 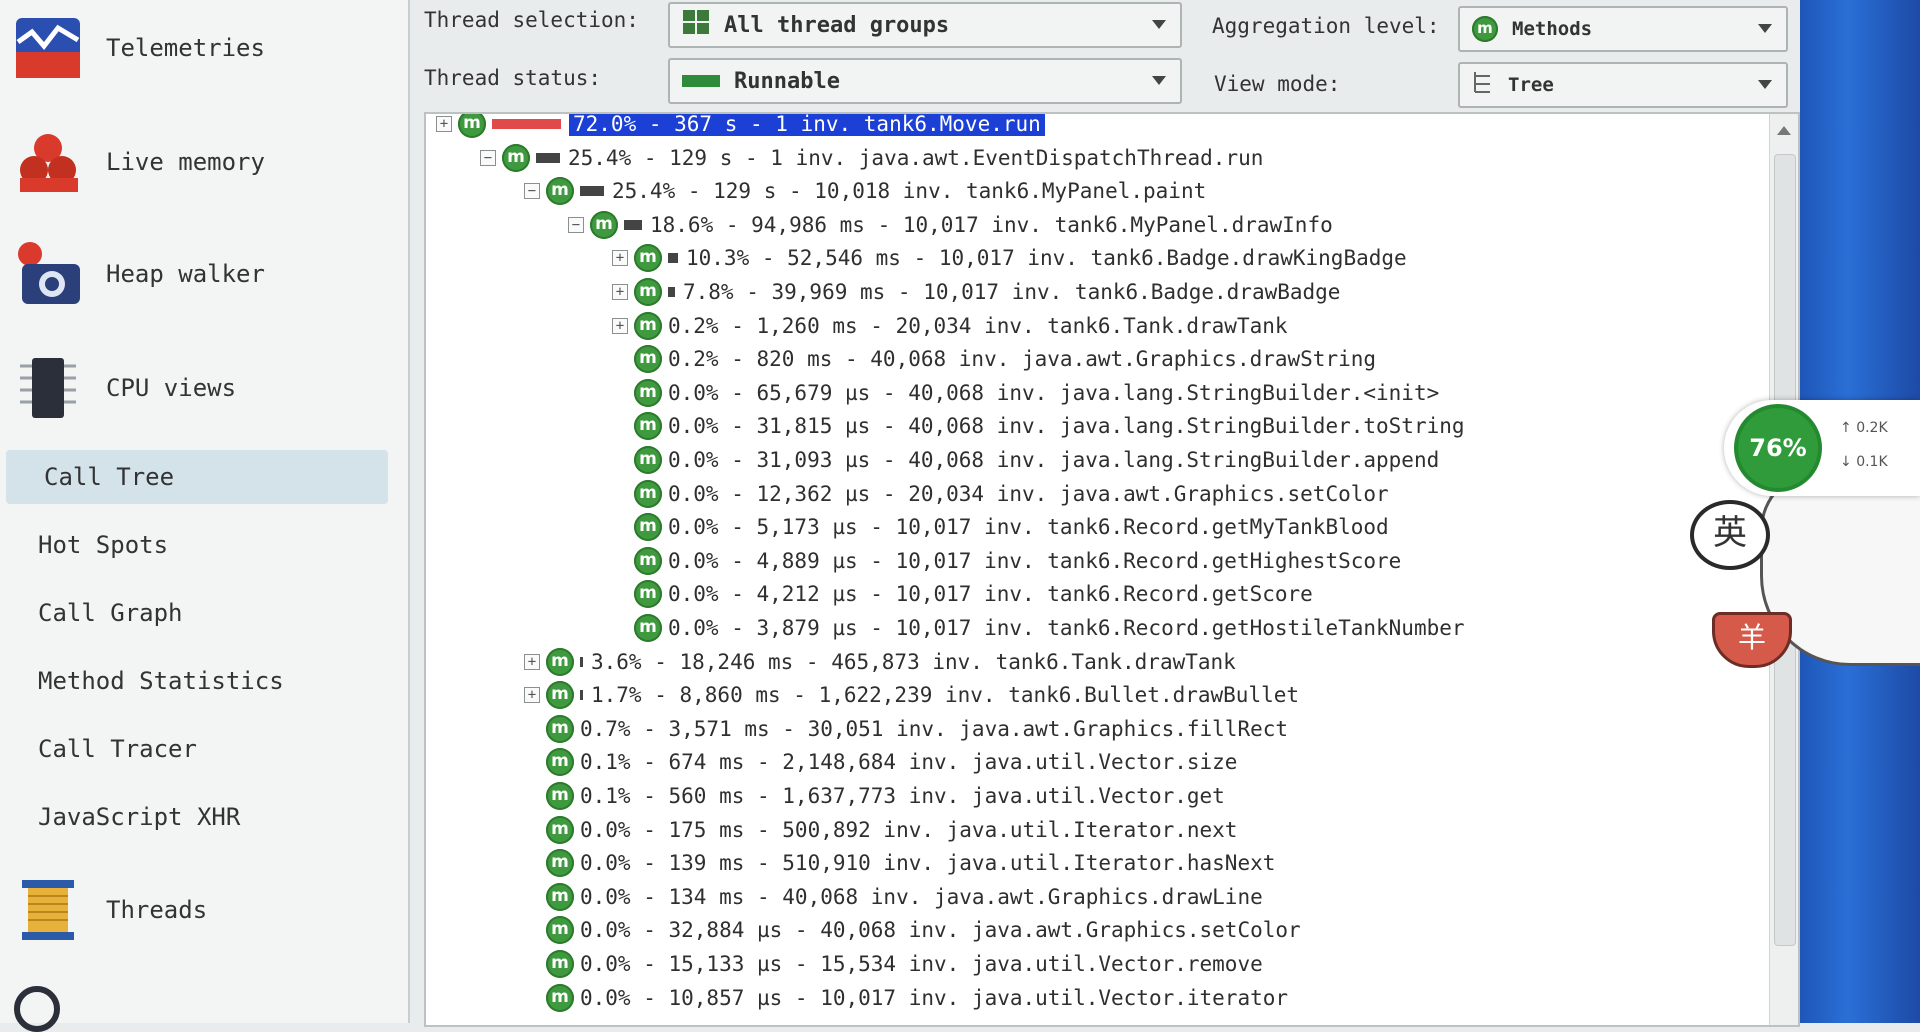 What do you see at coordinates (194, 545) in the screenshot?
I see `sidebar-item-hot-spots: Hot Spots` at bounding box center [194, 545].